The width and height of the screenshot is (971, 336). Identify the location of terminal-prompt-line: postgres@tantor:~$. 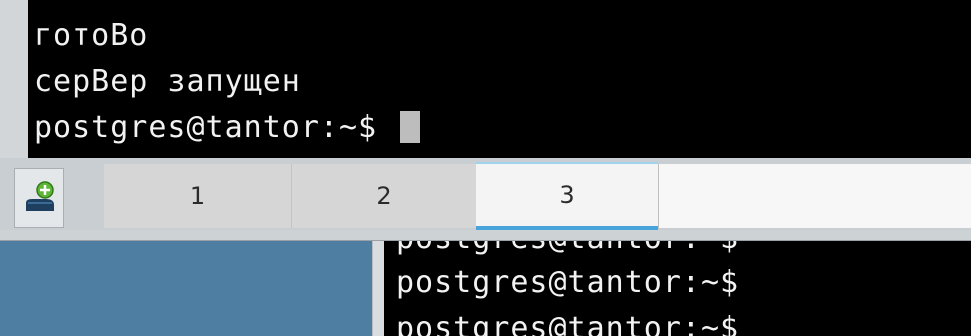
(227, 128).